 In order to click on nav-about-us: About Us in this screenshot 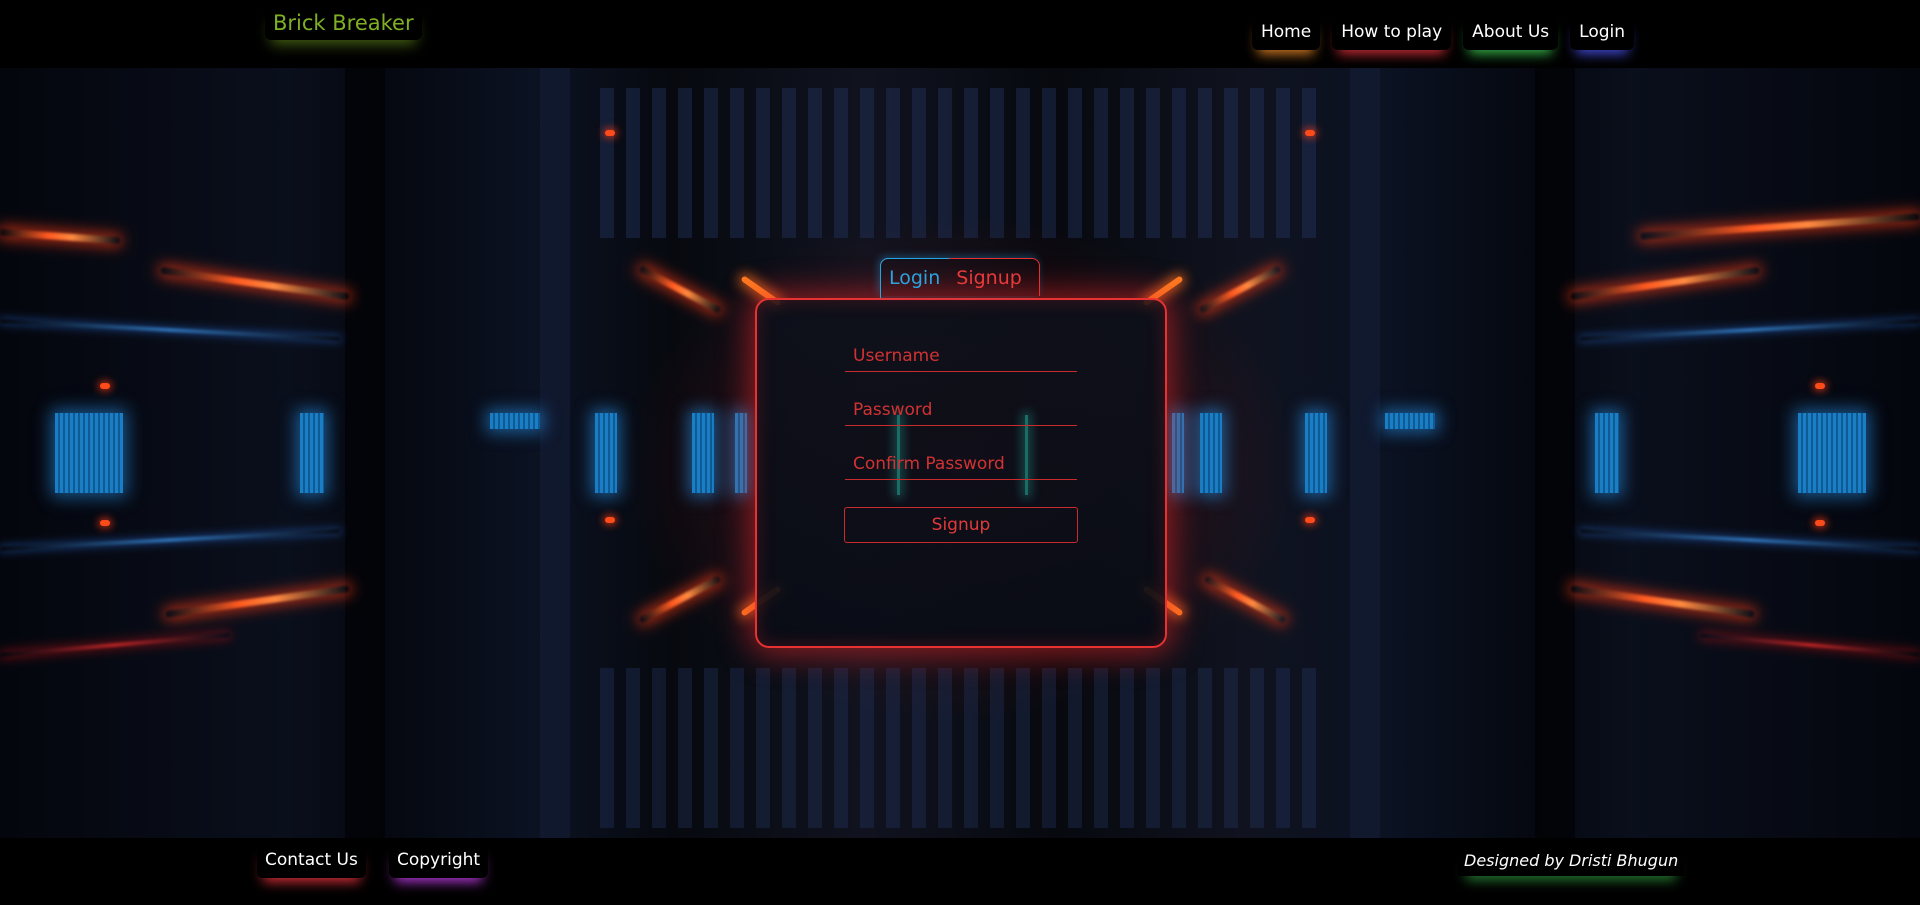, I will do `click(1510, 32)`.